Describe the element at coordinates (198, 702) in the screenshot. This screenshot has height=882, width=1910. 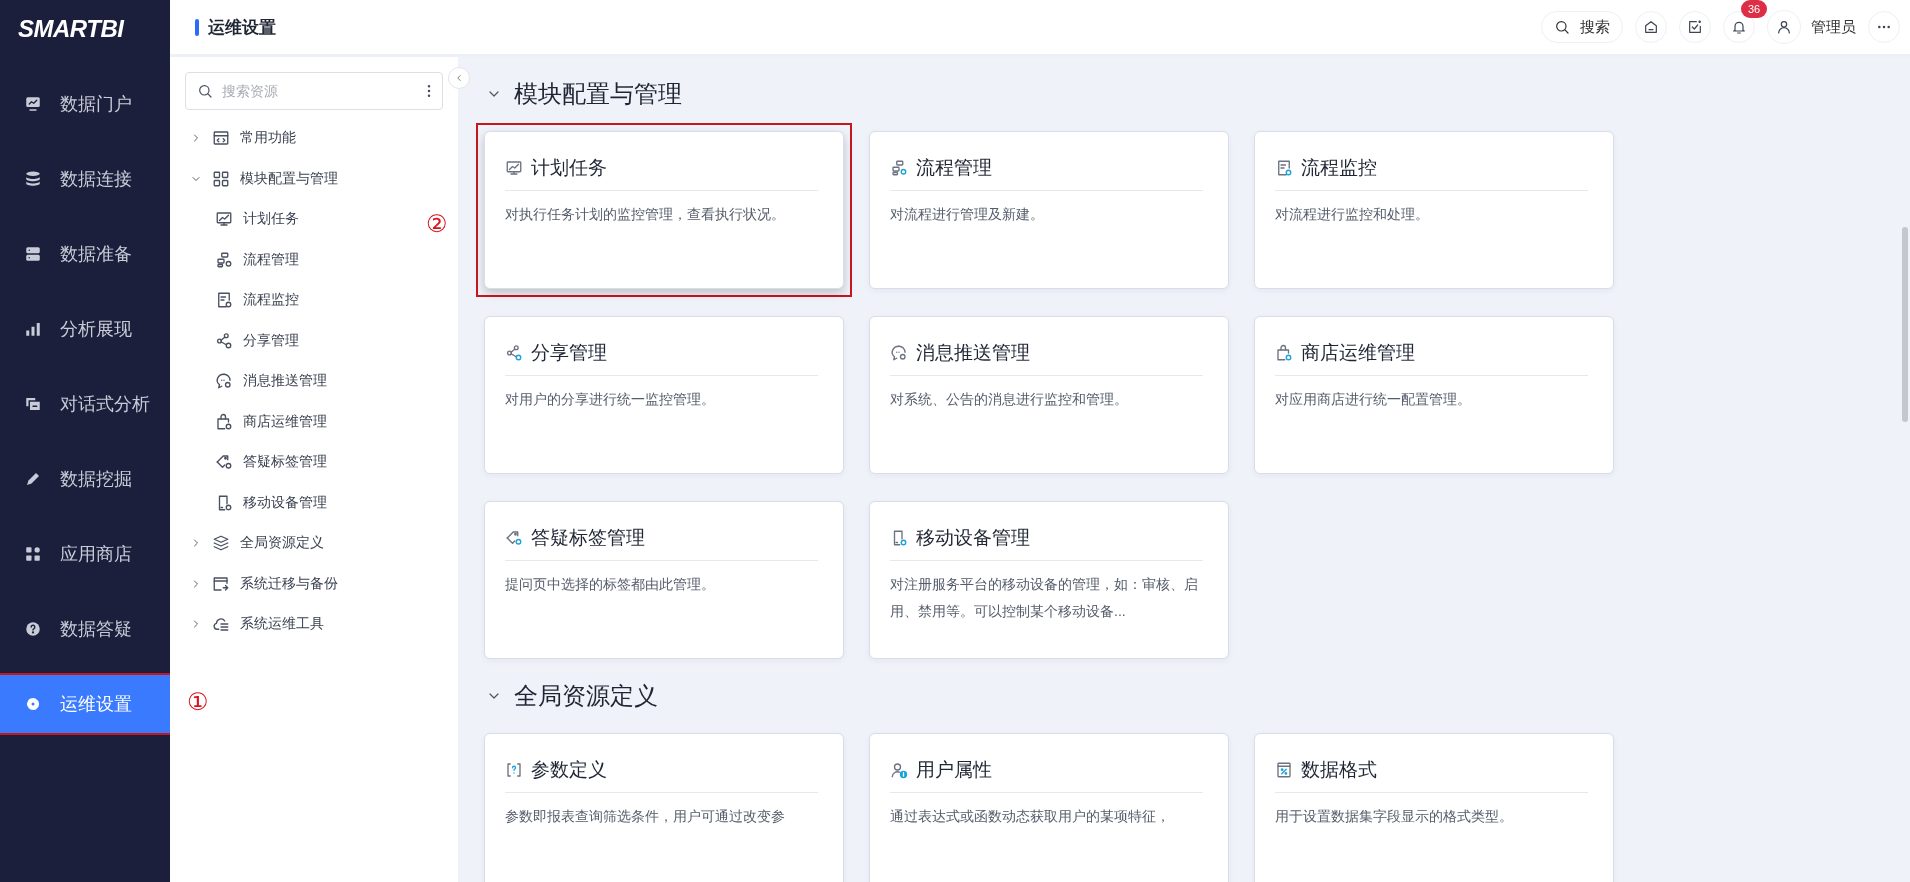
I see `annotation-number: ①` at that location.